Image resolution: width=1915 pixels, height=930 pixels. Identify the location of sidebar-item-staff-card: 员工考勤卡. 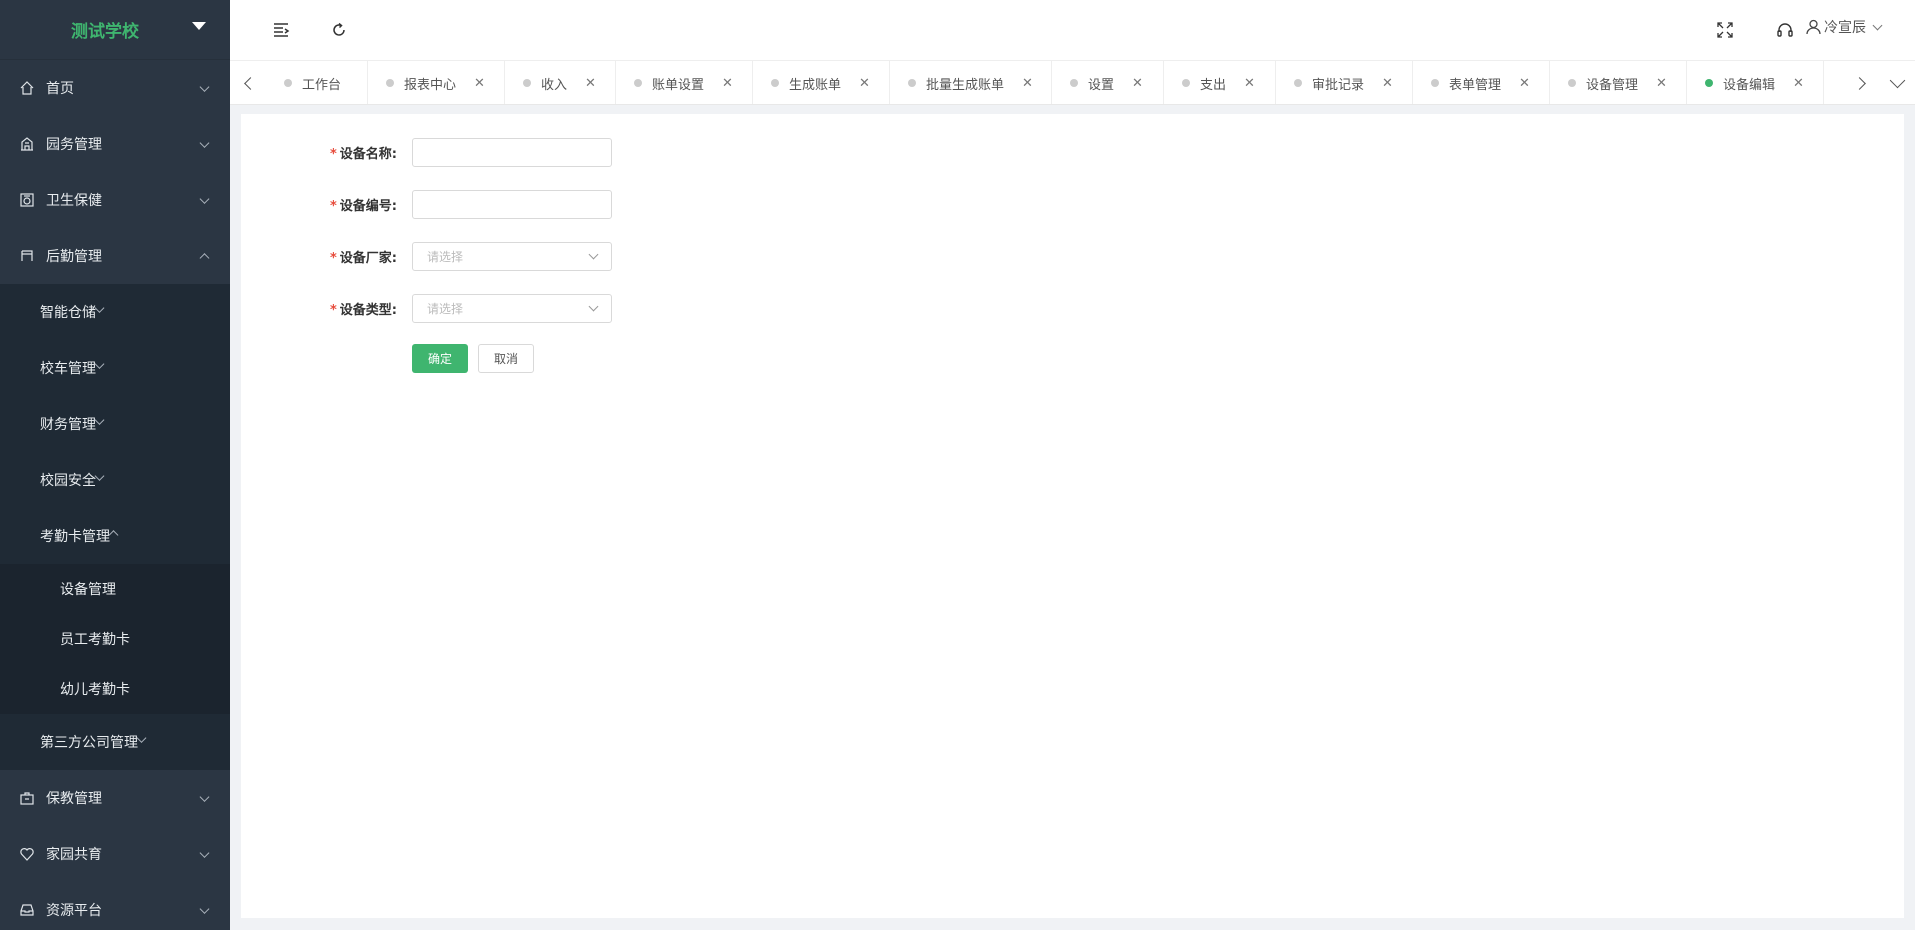
(115, 639).